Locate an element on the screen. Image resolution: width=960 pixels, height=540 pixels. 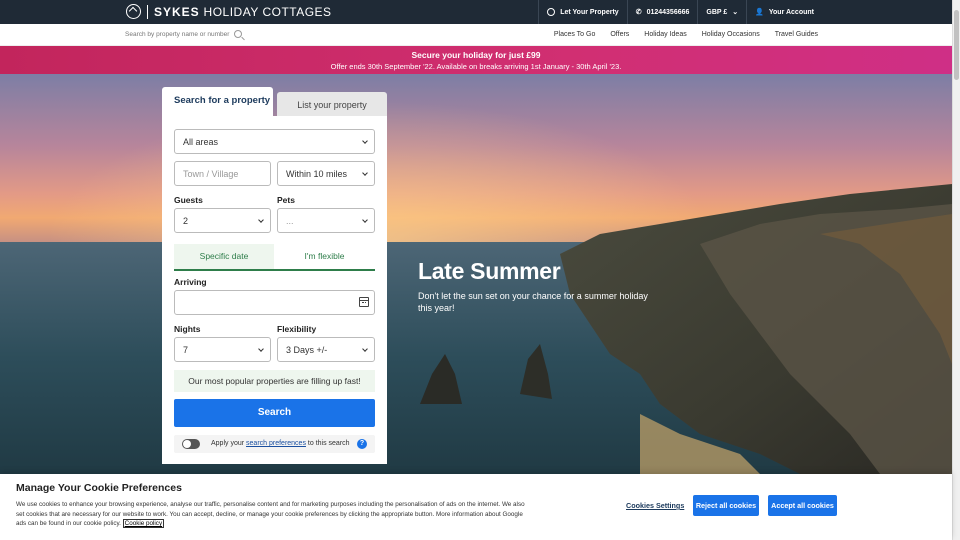
account-link: 👤 Your Account is located at coordinates (784, 12).